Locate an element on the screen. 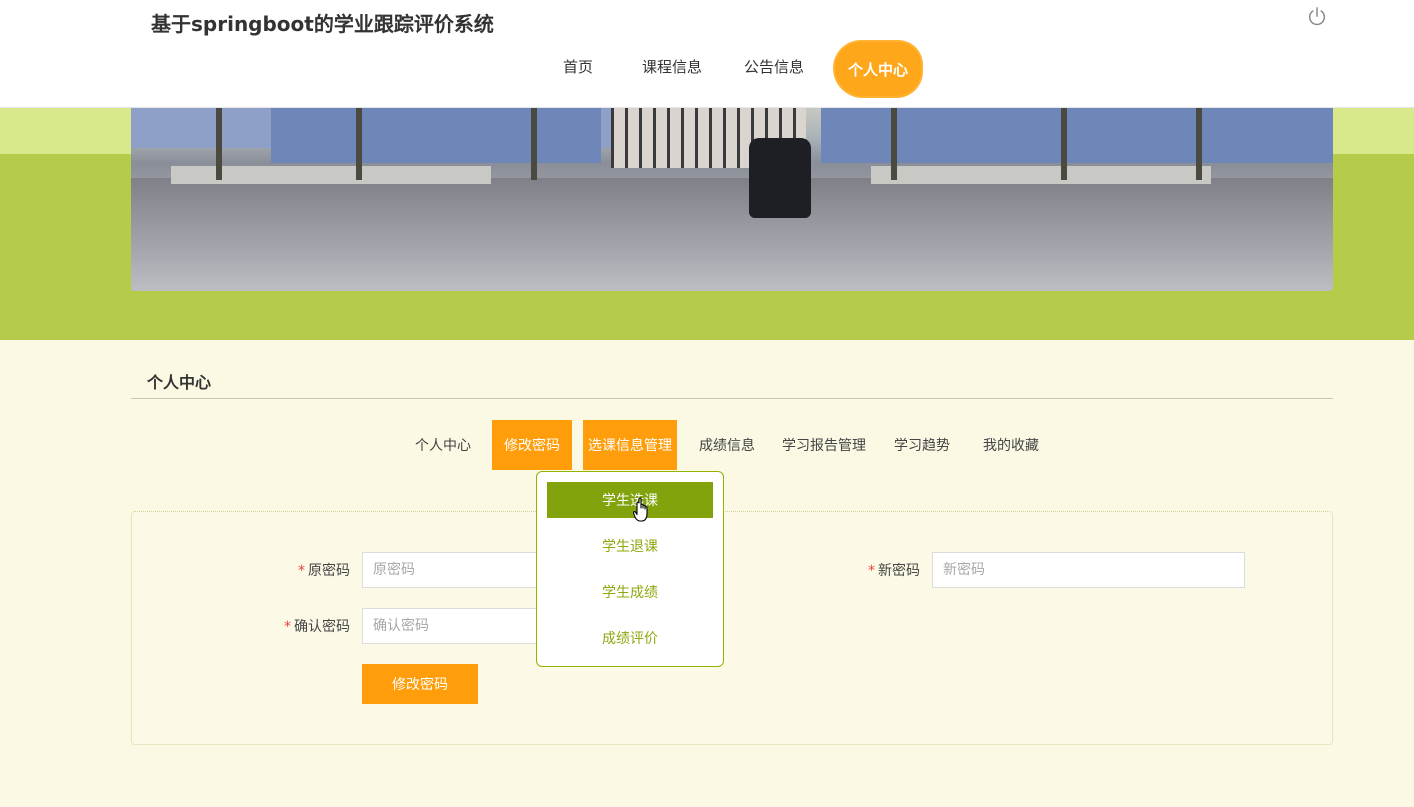  new-password-input is located at coordinates (1088, 570).